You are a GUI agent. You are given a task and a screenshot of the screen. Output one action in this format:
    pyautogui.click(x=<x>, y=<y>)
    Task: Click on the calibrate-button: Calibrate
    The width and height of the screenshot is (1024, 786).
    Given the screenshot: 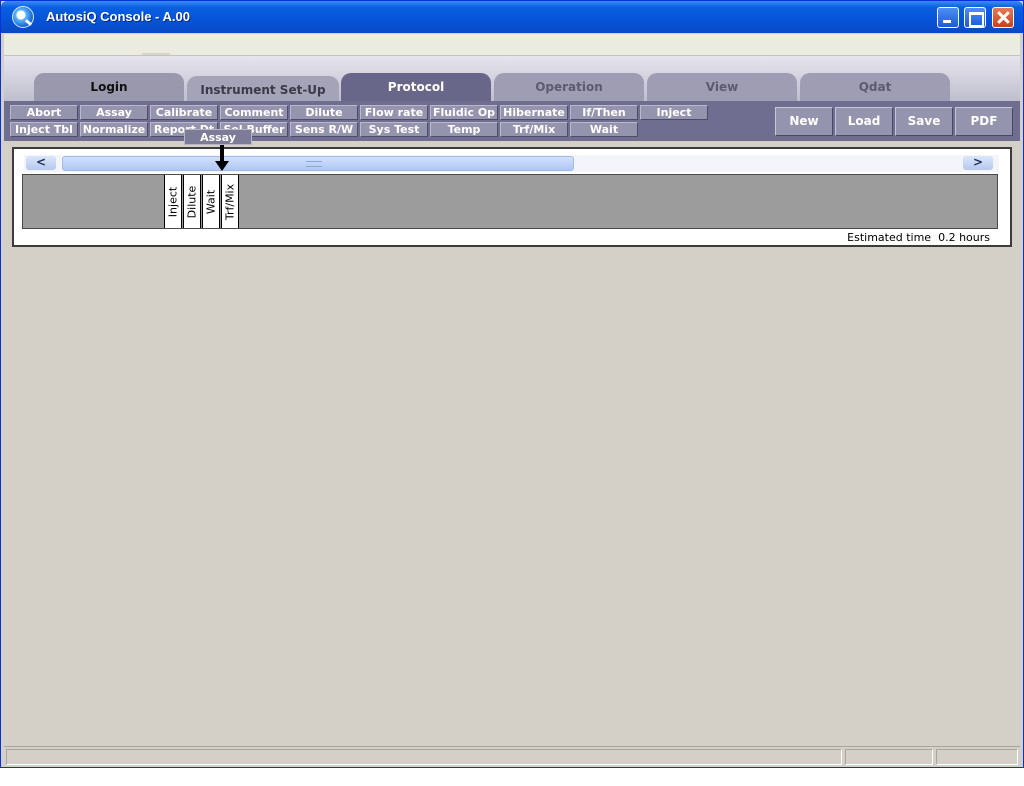 What is the action you would take?
    pyautogui.click(x=184, y=112)
    